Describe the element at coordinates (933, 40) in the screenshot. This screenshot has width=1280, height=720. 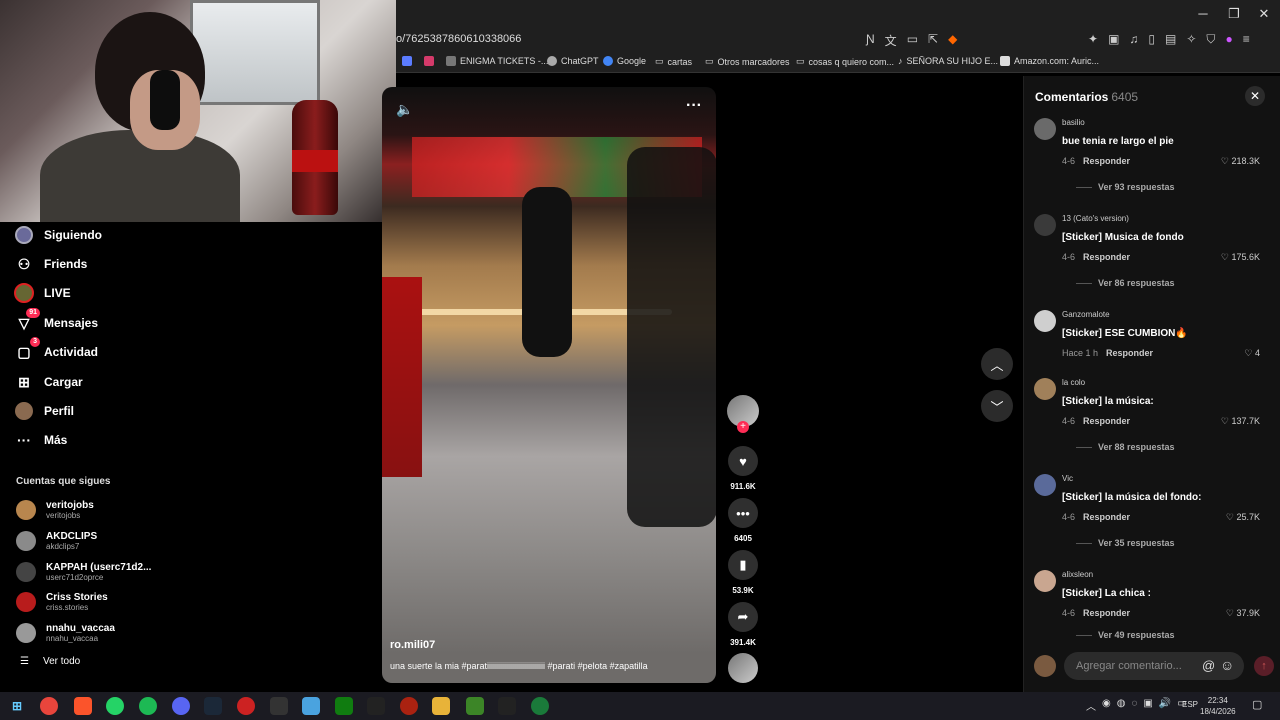
I see `share-icon: ⇱` at that location.